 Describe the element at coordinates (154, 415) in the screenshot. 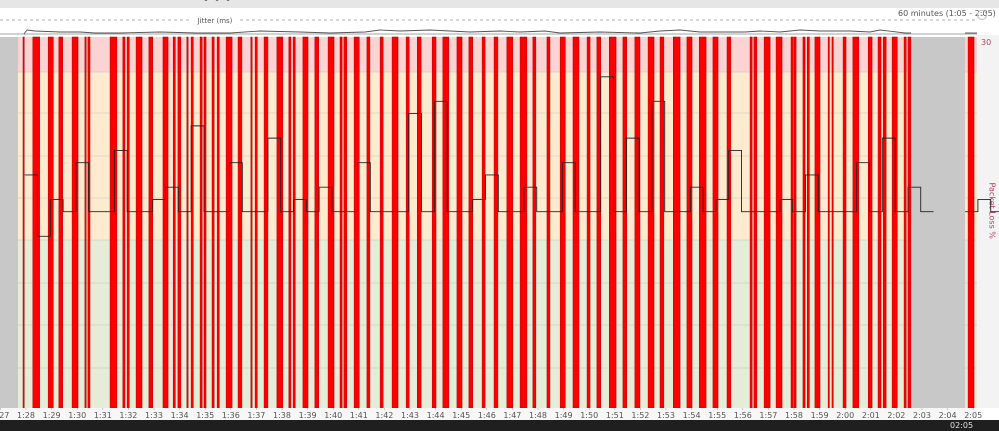

I see `x-tick-label: 1:33` at that location.